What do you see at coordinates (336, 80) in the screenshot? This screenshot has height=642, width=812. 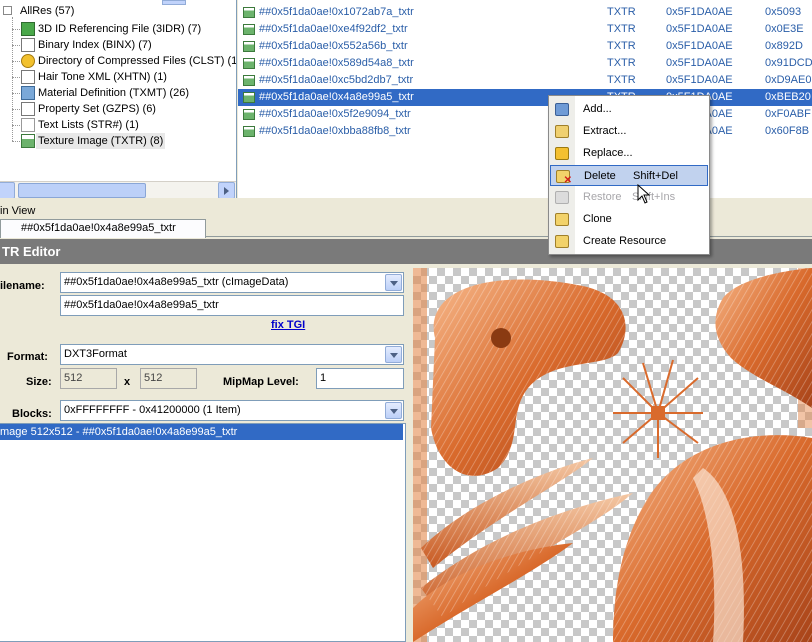 I see `row-name: ##0x5f1da0ae!0xc5bd2db7_txtr` at bounding box center [336, 80].